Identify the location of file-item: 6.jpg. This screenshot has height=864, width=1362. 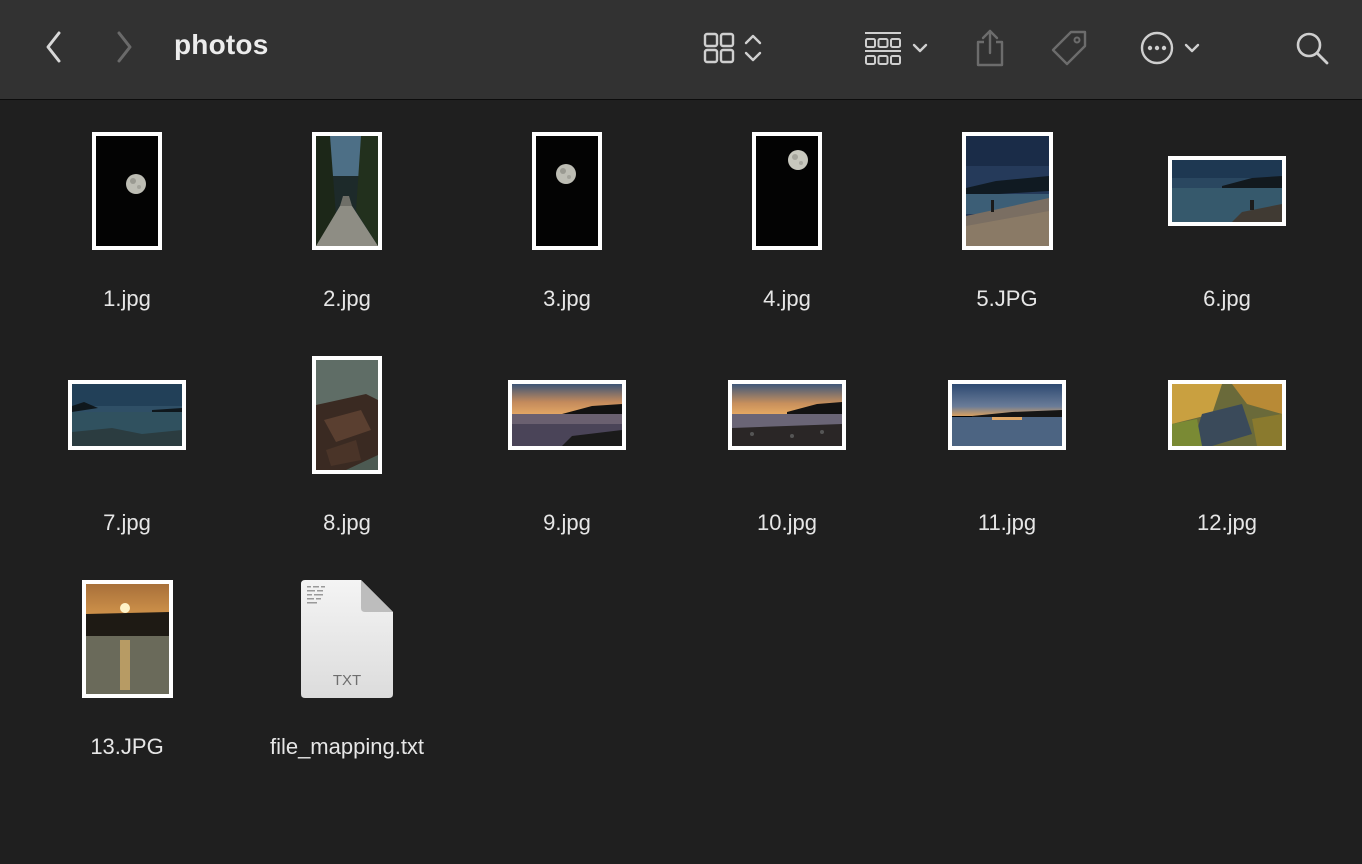
(1227, 216).